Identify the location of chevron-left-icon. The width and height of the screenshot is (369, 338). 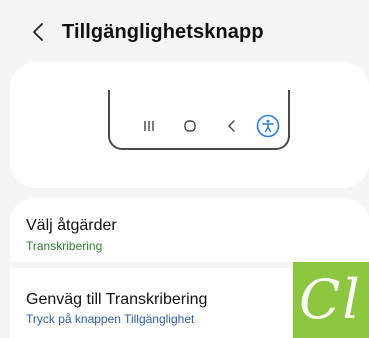
(38, 32).